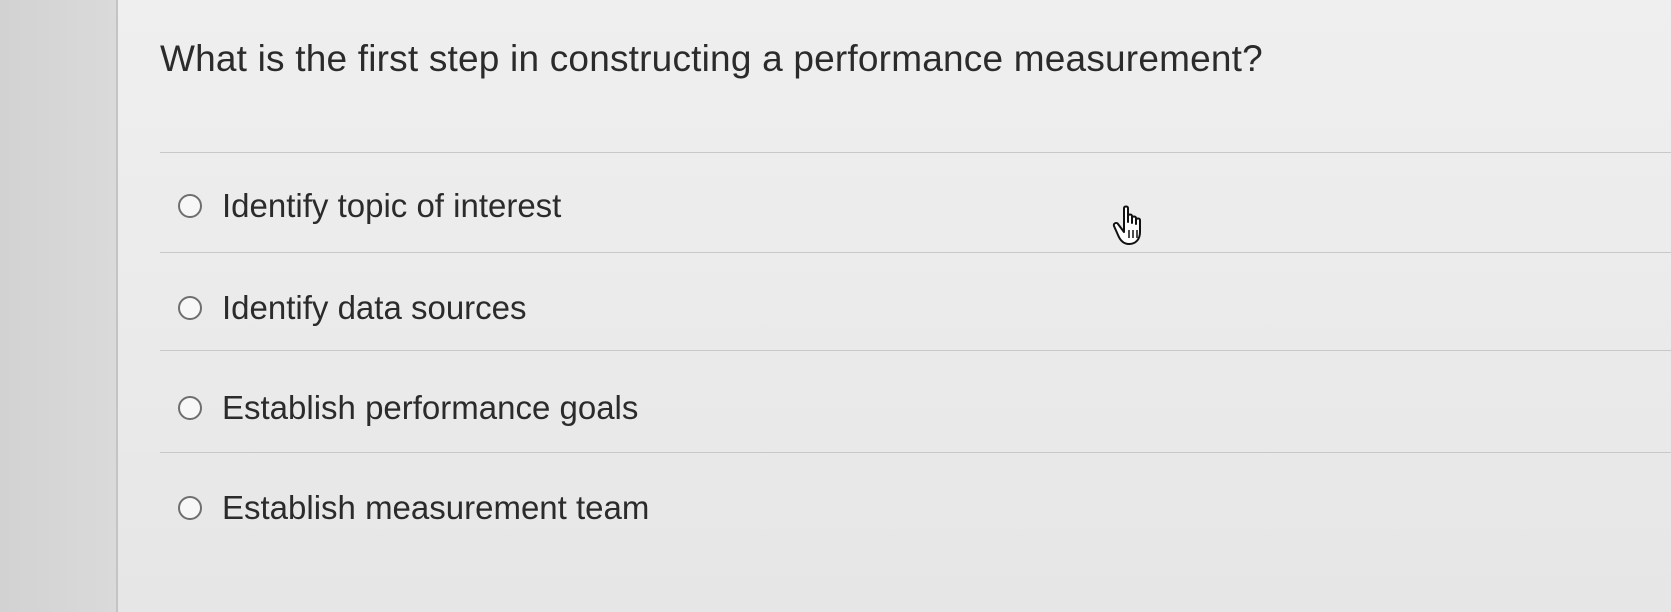 The height and width of the screenshot is (612, 1671). I want to click on answer-option-label: Identify data sources, so click(374, 307).